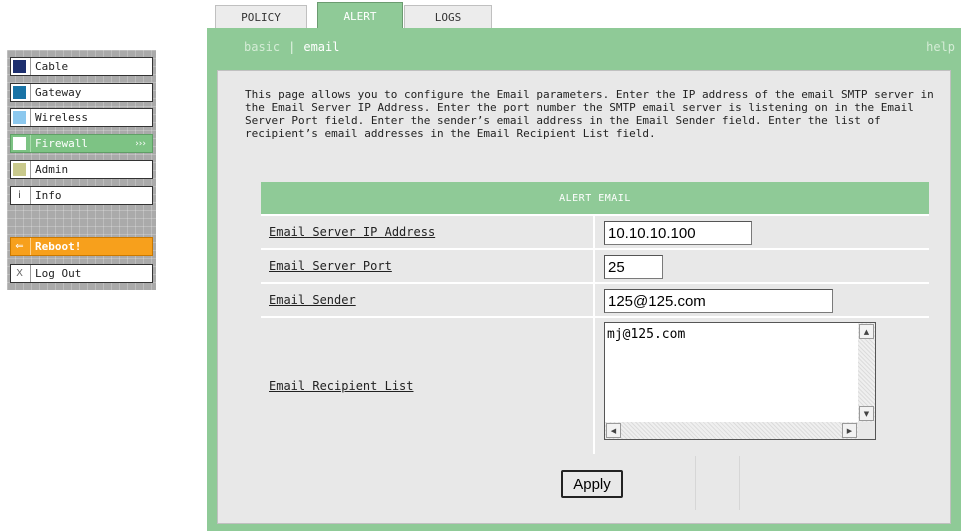 The height and width of the screenshot is (531, 961). What do you see at coordinates (19, 273) in the screenshot?
I see `close-icon: X` at bounding box center [19, 273].